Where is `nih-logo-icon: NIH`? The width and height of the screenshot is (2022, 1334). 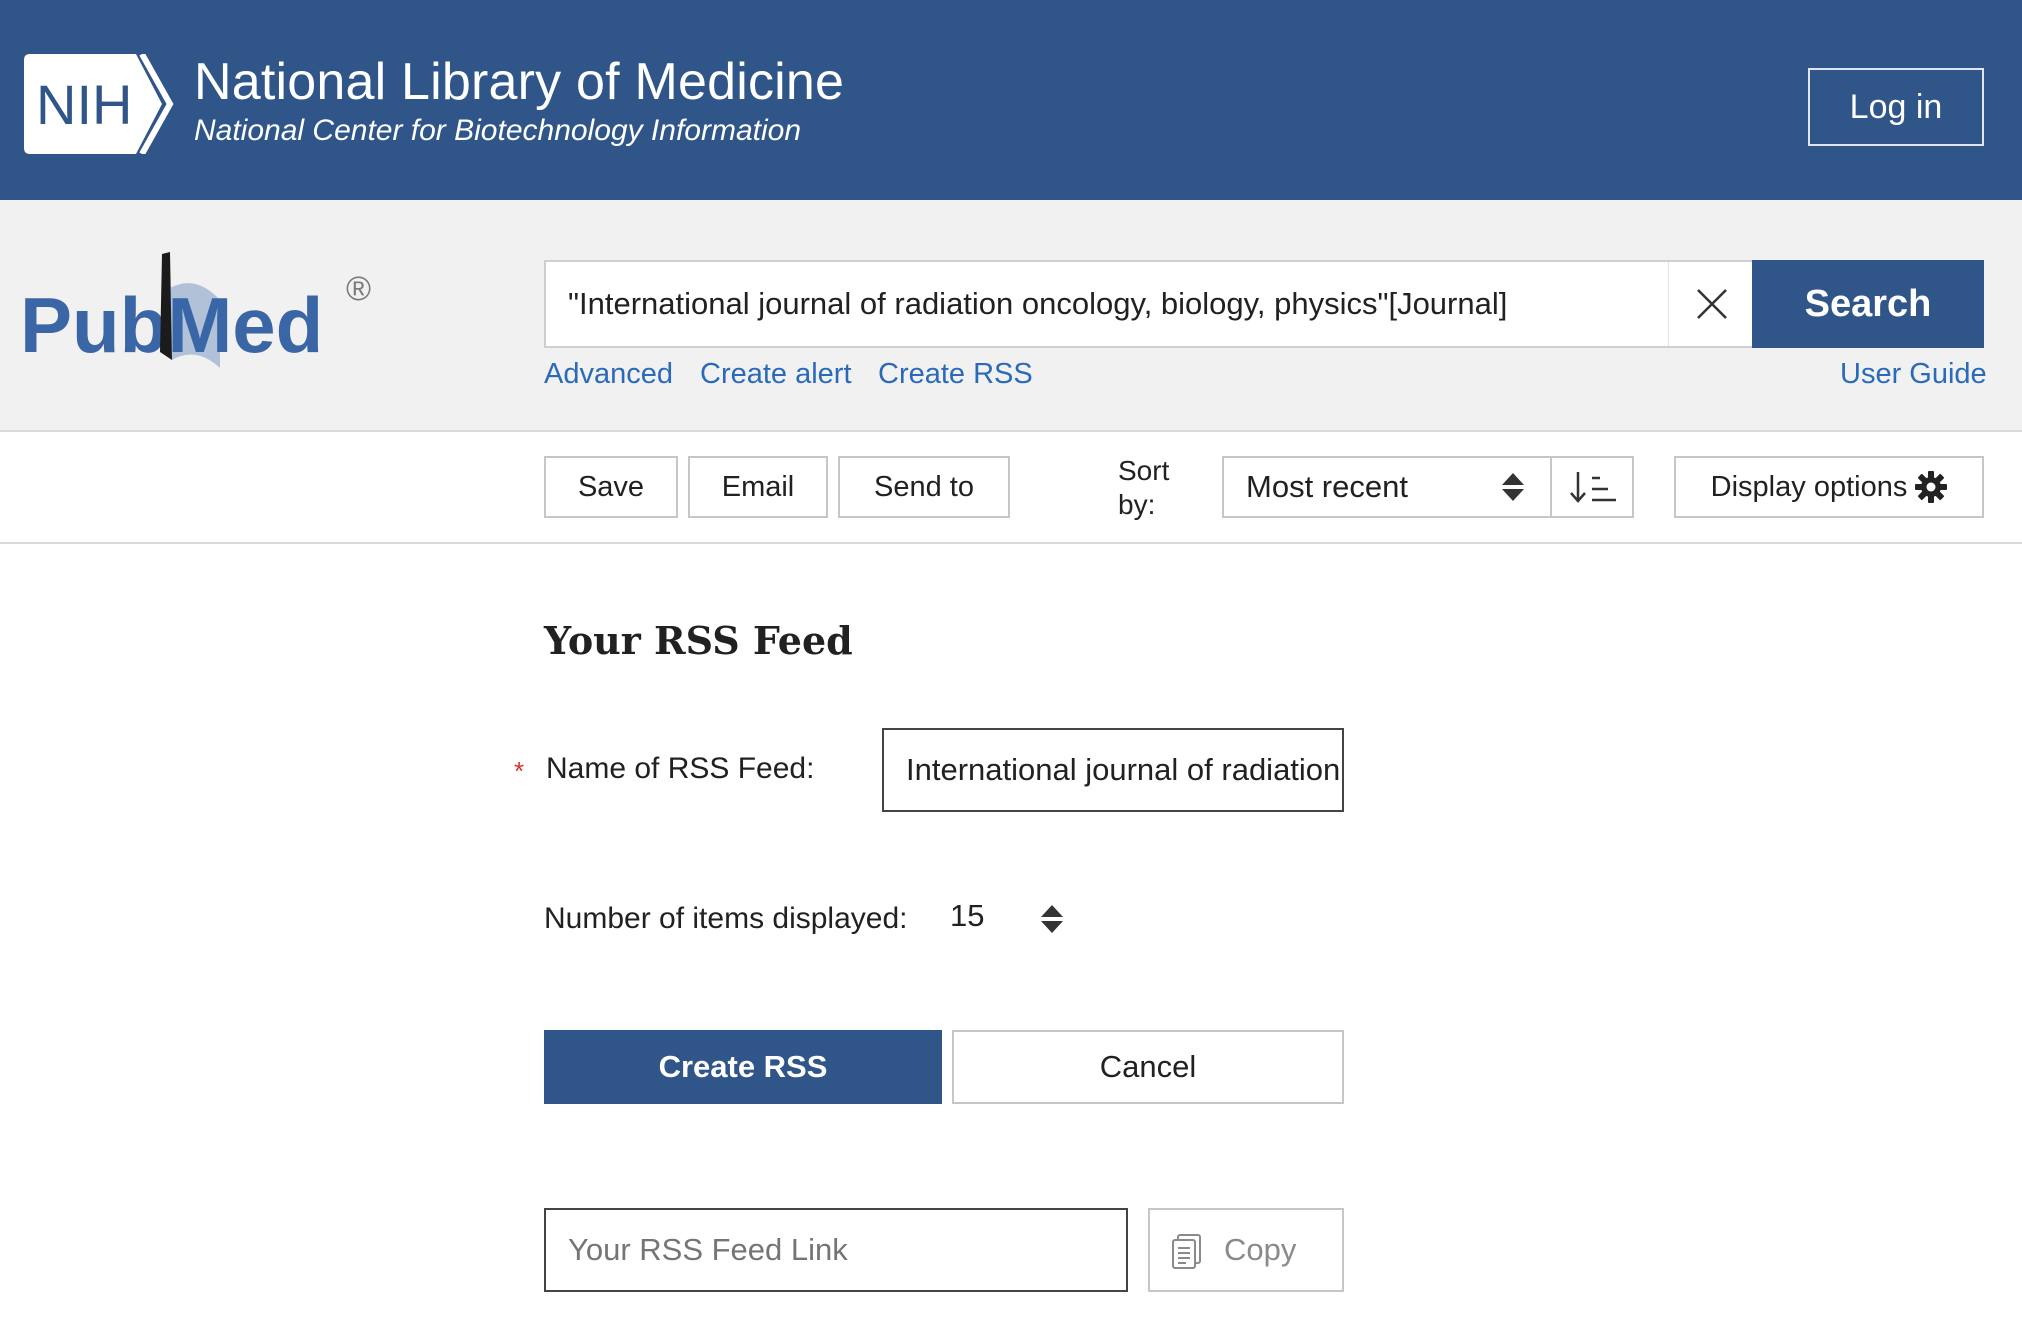 nih-logo-icon: NIH is located at coordinates (100, 104).